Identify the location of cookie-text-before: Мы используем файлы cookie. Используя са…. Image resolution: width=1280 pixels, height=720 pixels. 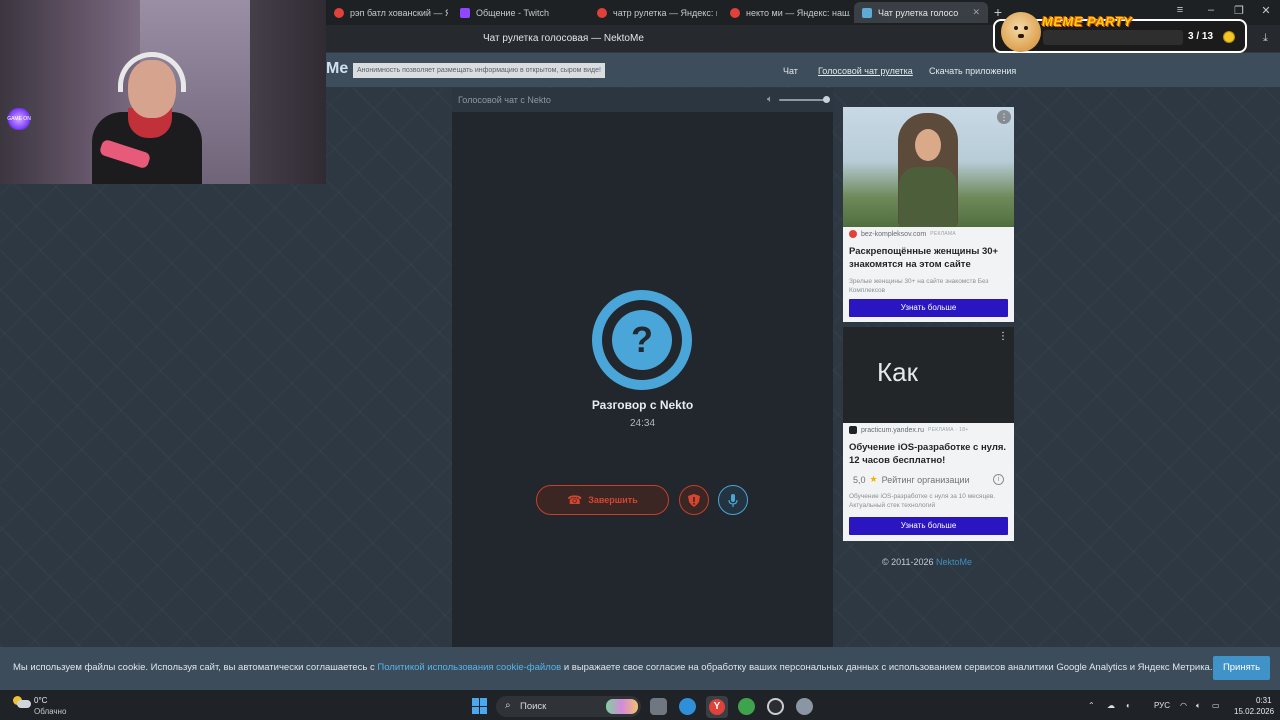
(195, 667).